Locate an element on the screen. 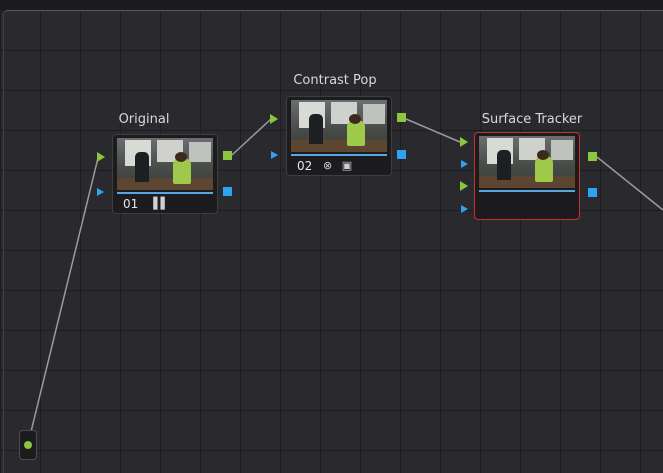 This screenshot has height=473, width=663. rgb-input-port-original is located at coordinates (101, 157).